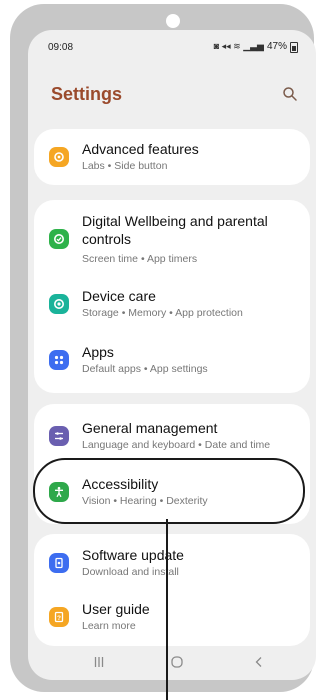  What do you see at coordinates (140, 259) in the screenshot?
I see `item-subtitle: Screen time • App timers` at bounding box center [140, 259].